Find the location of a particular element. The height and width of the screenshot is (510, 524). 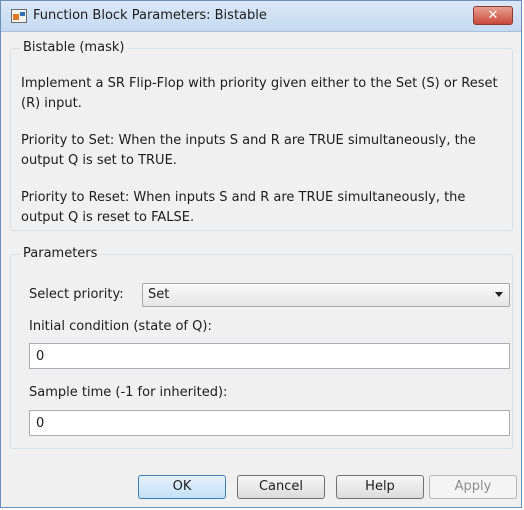

apply-button: Apply is located at coordinates (473, 487).